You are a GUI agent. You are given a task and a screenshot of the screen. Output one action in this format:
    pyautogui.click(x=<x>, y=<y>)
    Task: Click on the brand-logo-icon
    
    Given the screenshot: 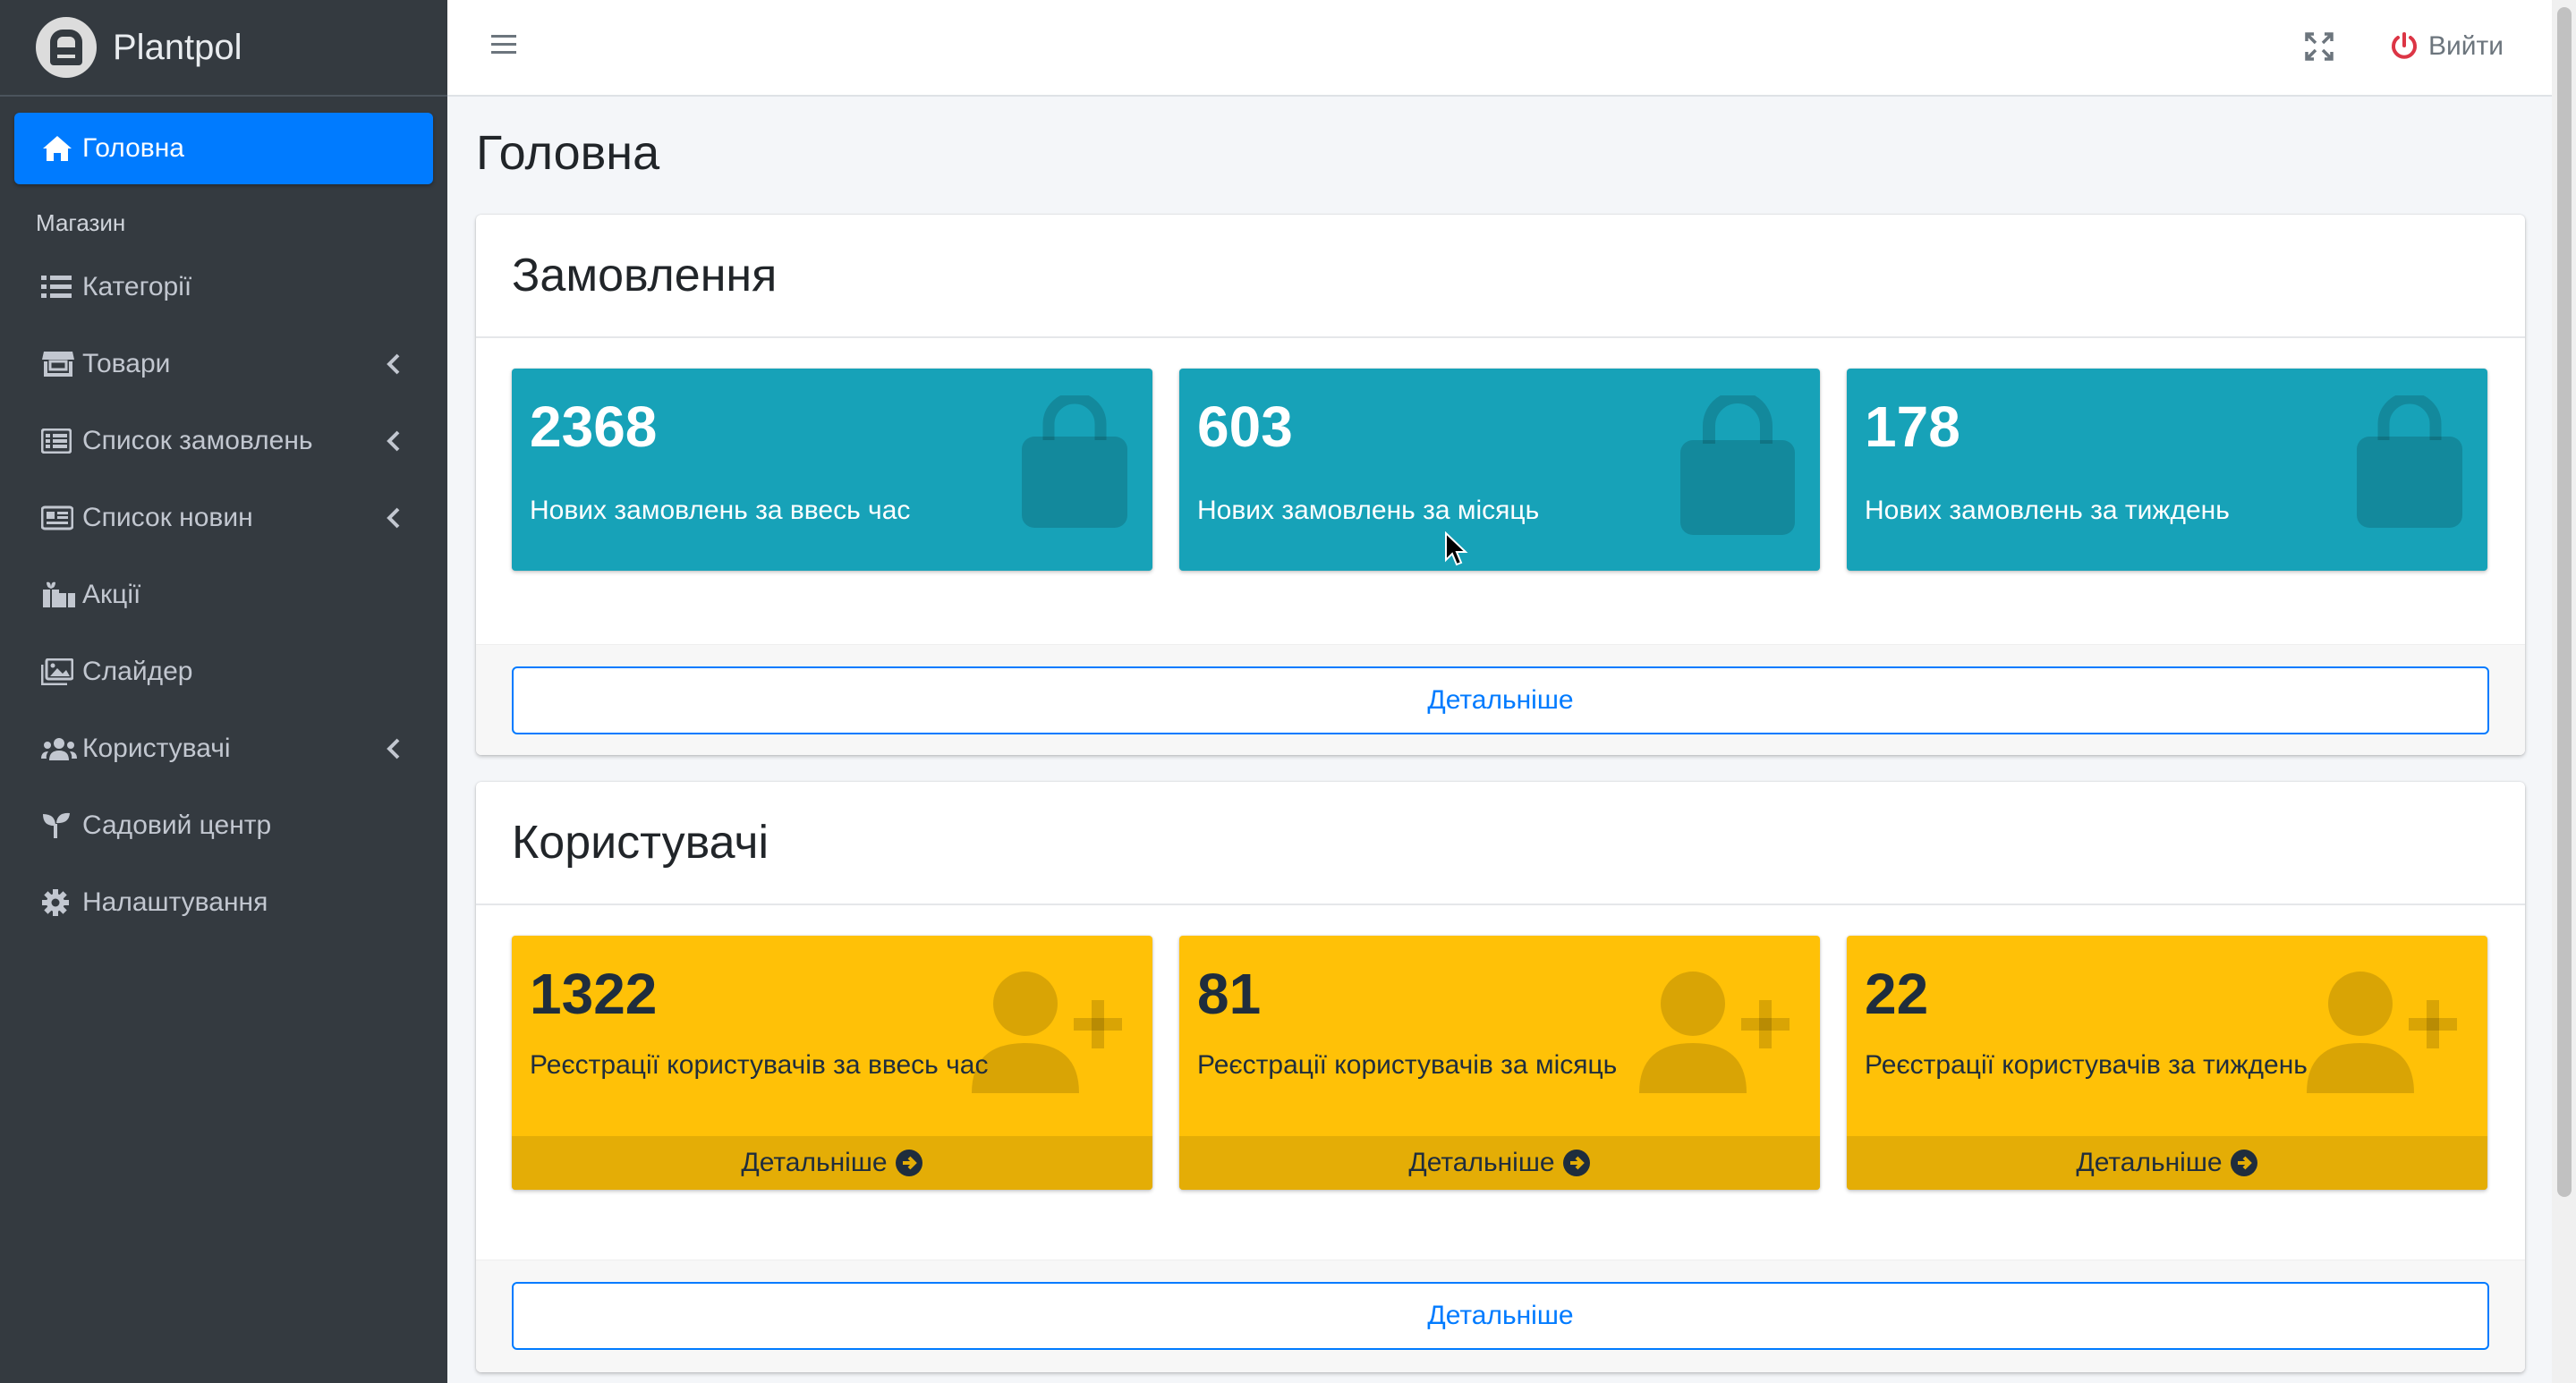 What is the action you would take?
    pyautogui.click(x=66, y=47)
    